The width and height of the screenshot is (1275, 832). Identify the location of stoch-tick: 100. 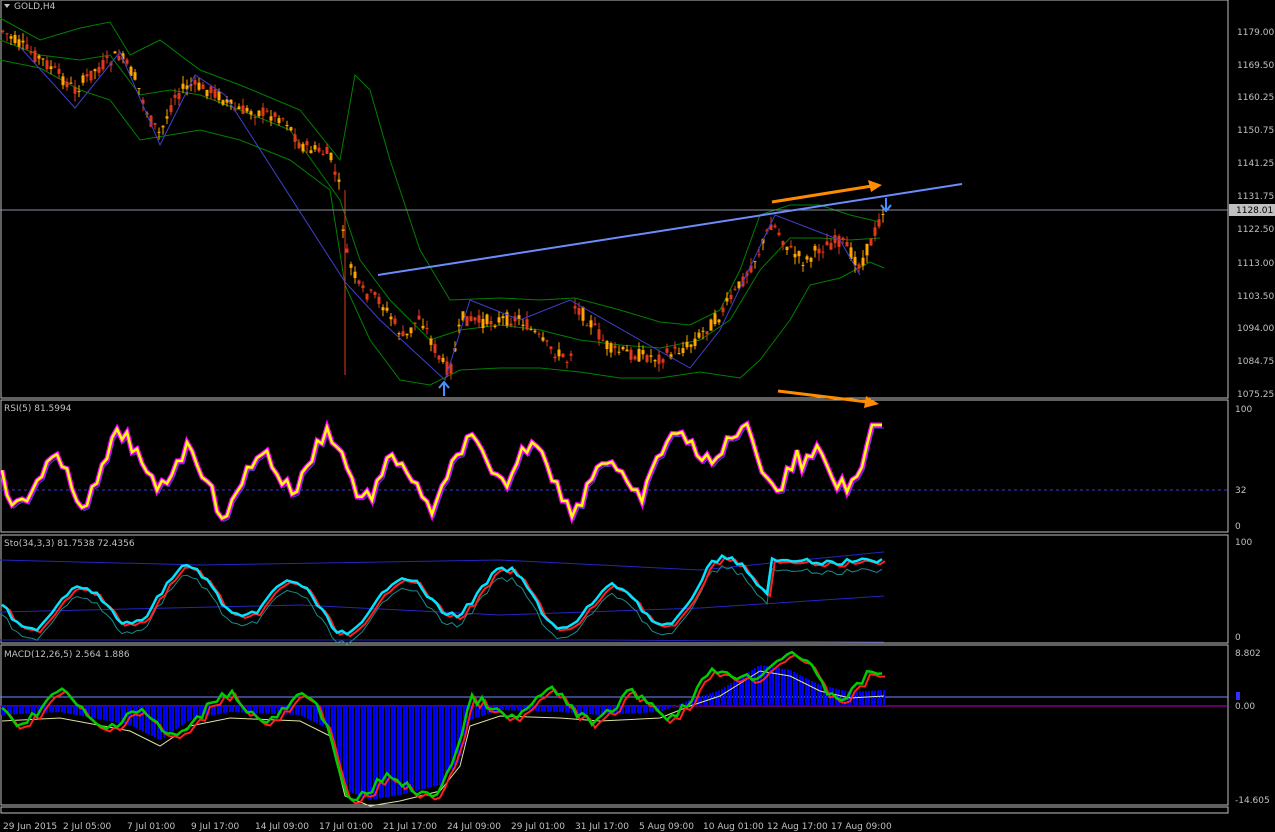
(1243, 543).